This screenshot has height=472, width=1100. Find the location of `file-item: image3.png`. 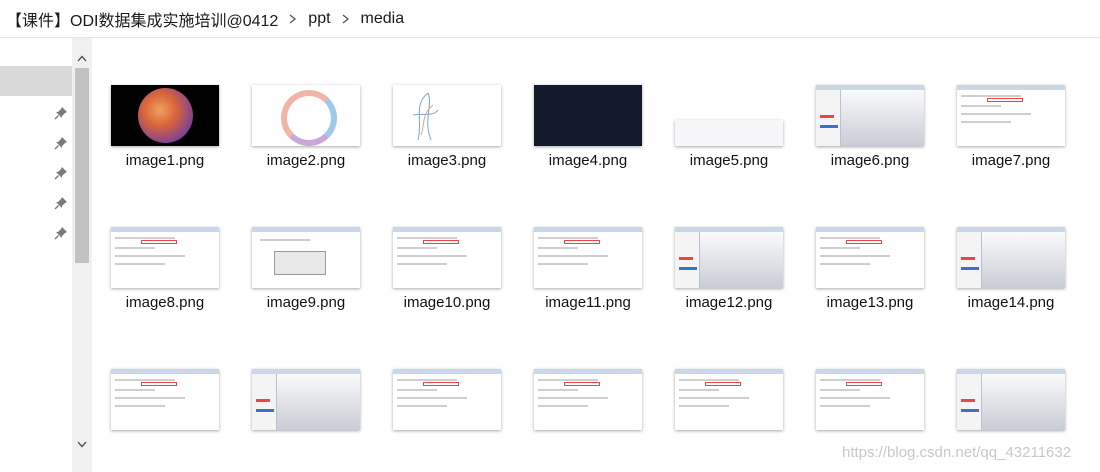

file-item: image3.png is located at coordinates (447, 131).